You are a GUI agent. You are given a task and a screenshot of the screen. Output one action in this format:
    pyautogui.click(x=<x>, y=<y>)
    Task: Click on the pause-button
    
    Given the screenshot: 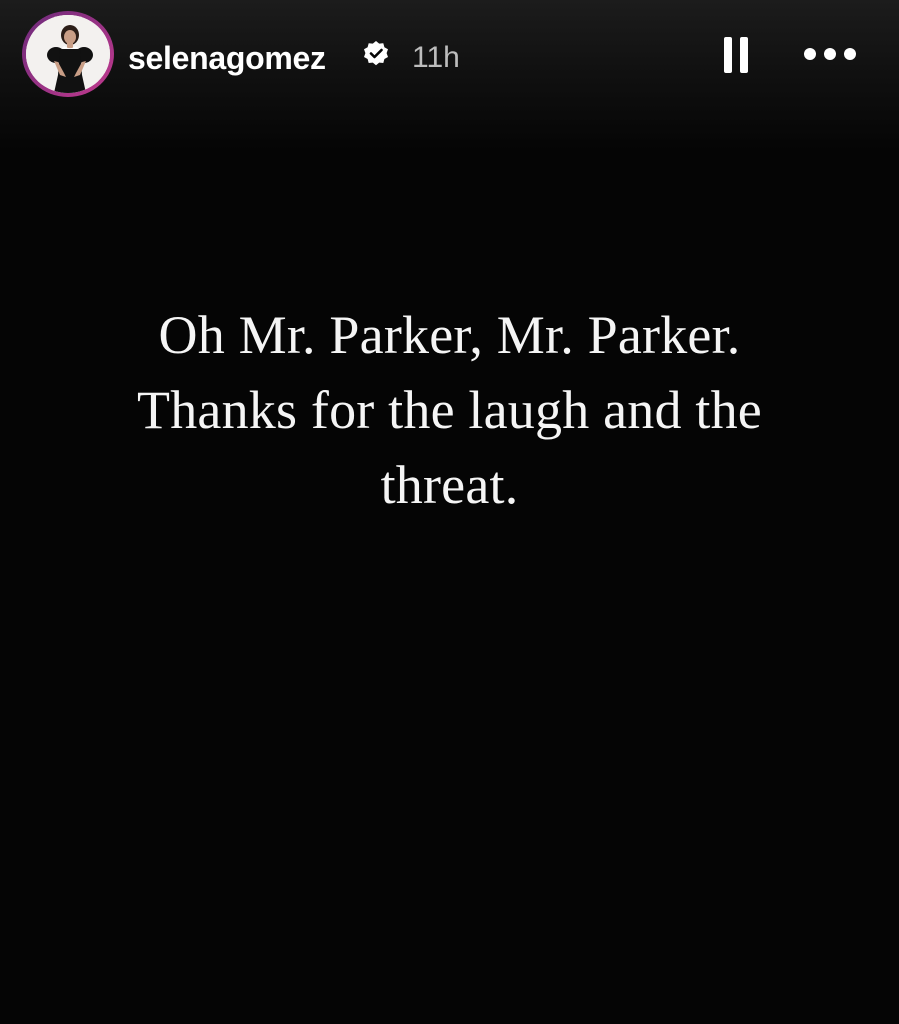 What is the action you would take?
    pyautogui.click(x=736, y=55)
    